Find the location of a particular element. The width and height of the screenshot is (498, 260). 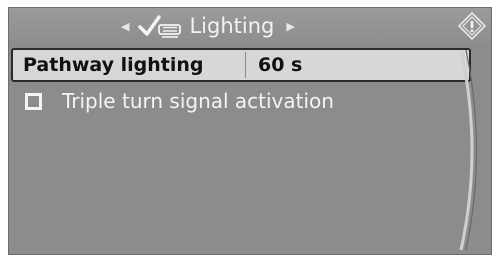

menu-item-label: Pathway lighting is located at coordinates (113, 65).